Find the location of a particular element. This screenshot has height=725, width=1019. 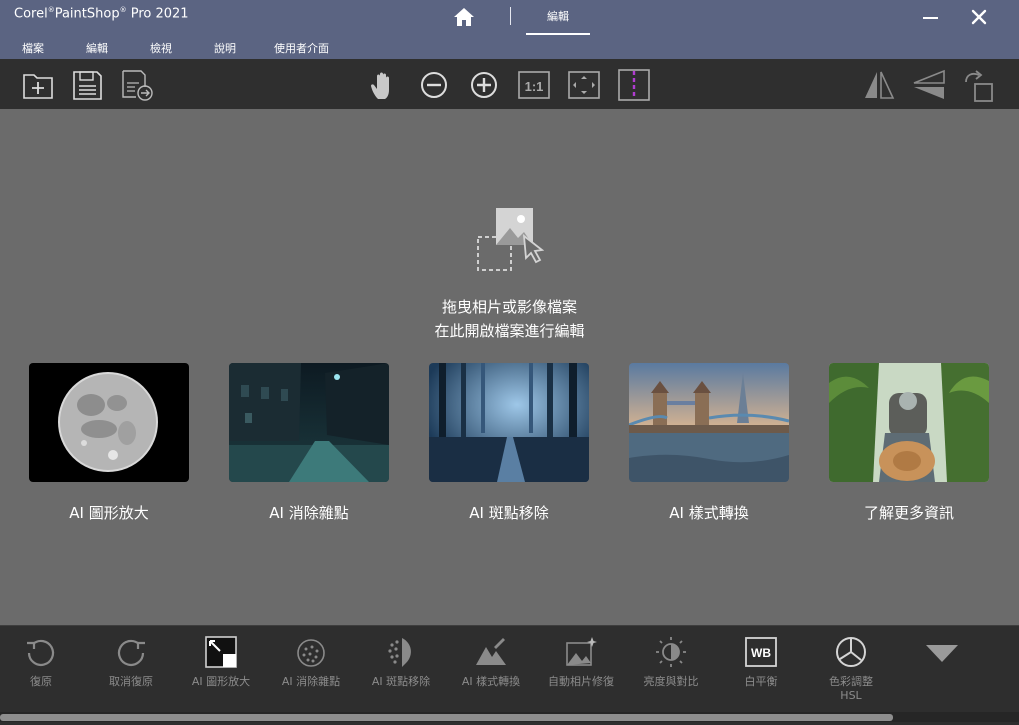

more-tools-button is located at coordinates (942, 653).